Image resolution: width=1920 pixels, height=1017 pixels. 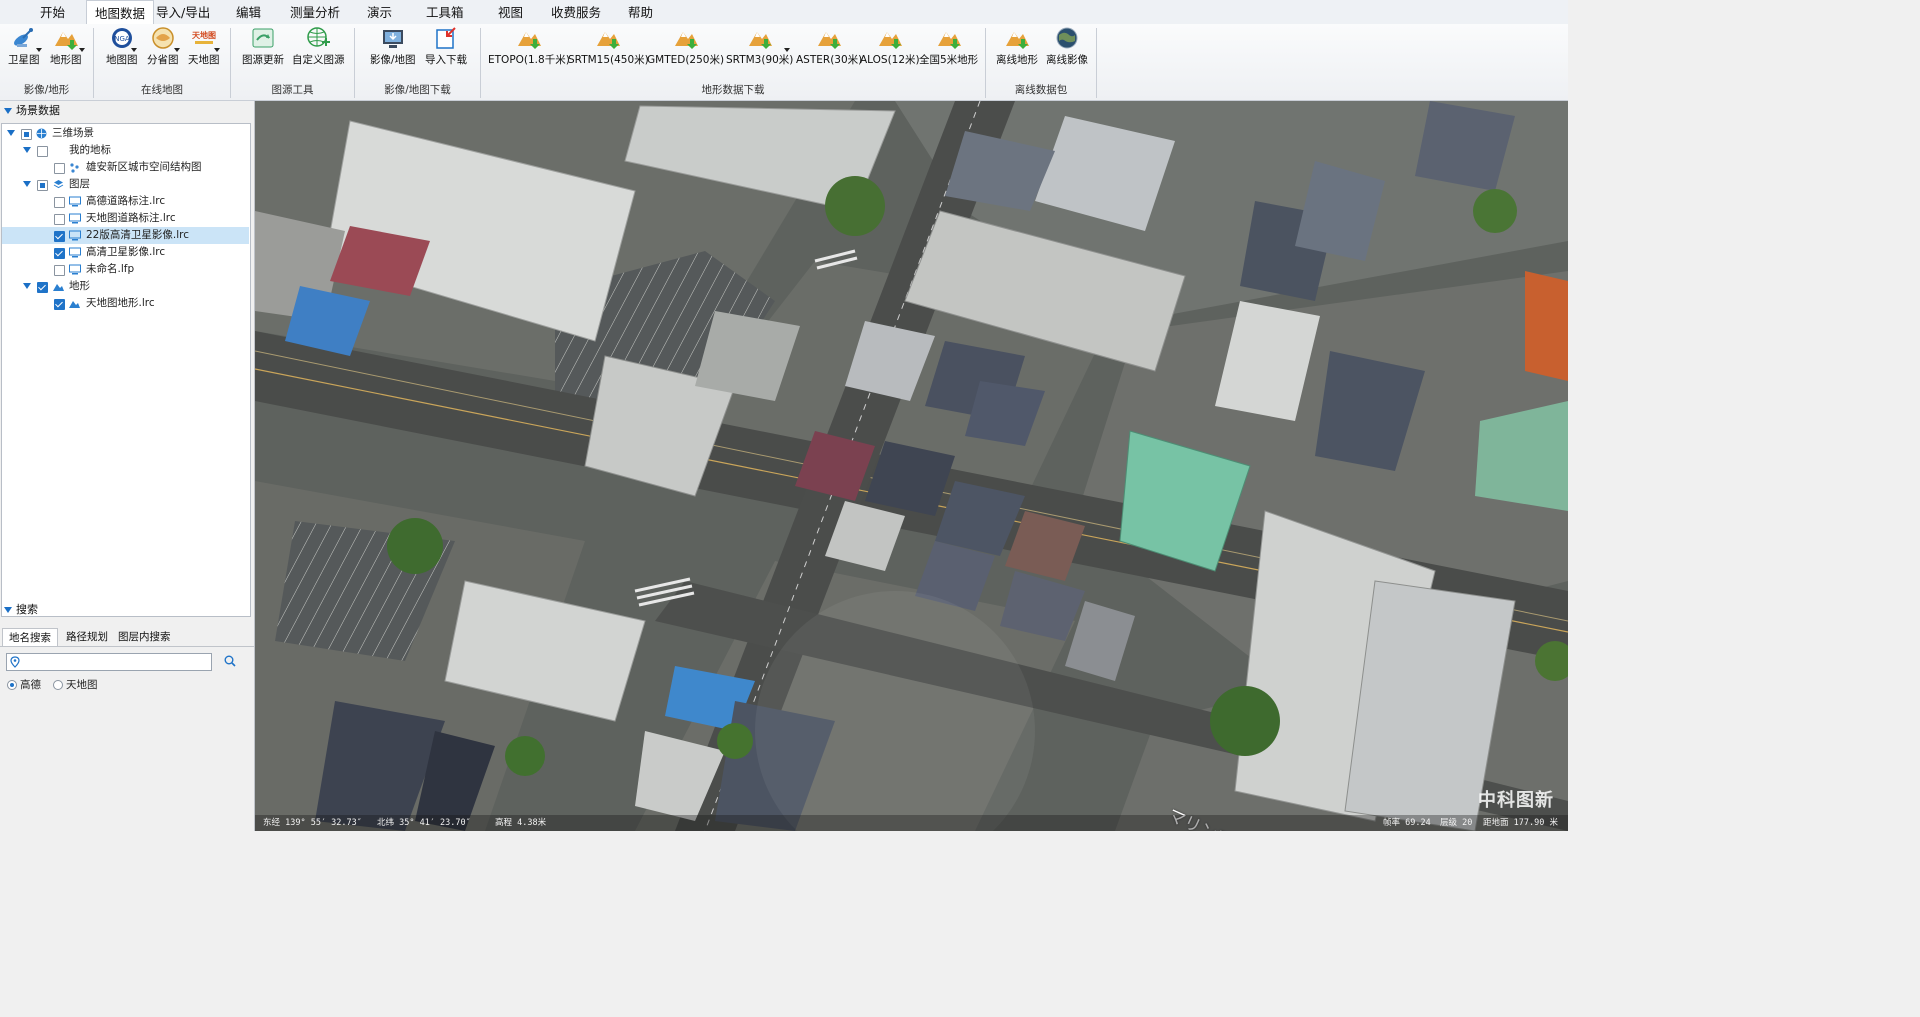 I want to click on tab-layer-search: 图层内搜索, so click(x=144, y=637).